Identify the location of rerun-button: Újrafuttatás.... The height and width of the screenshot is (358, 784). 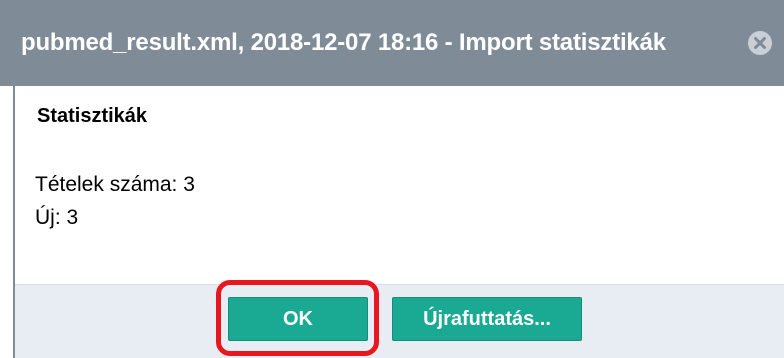
(487, 319).